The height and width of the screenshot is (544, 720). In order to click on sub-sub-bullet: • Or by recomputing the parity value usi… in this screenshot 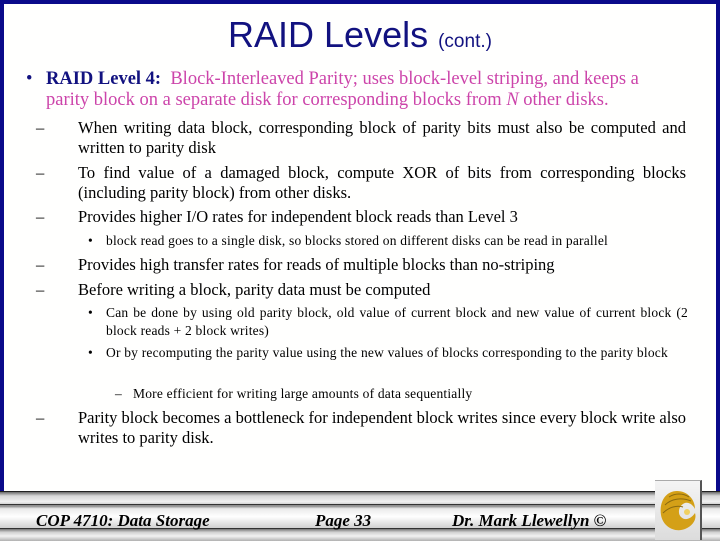, I will do `click(388, 353)`.